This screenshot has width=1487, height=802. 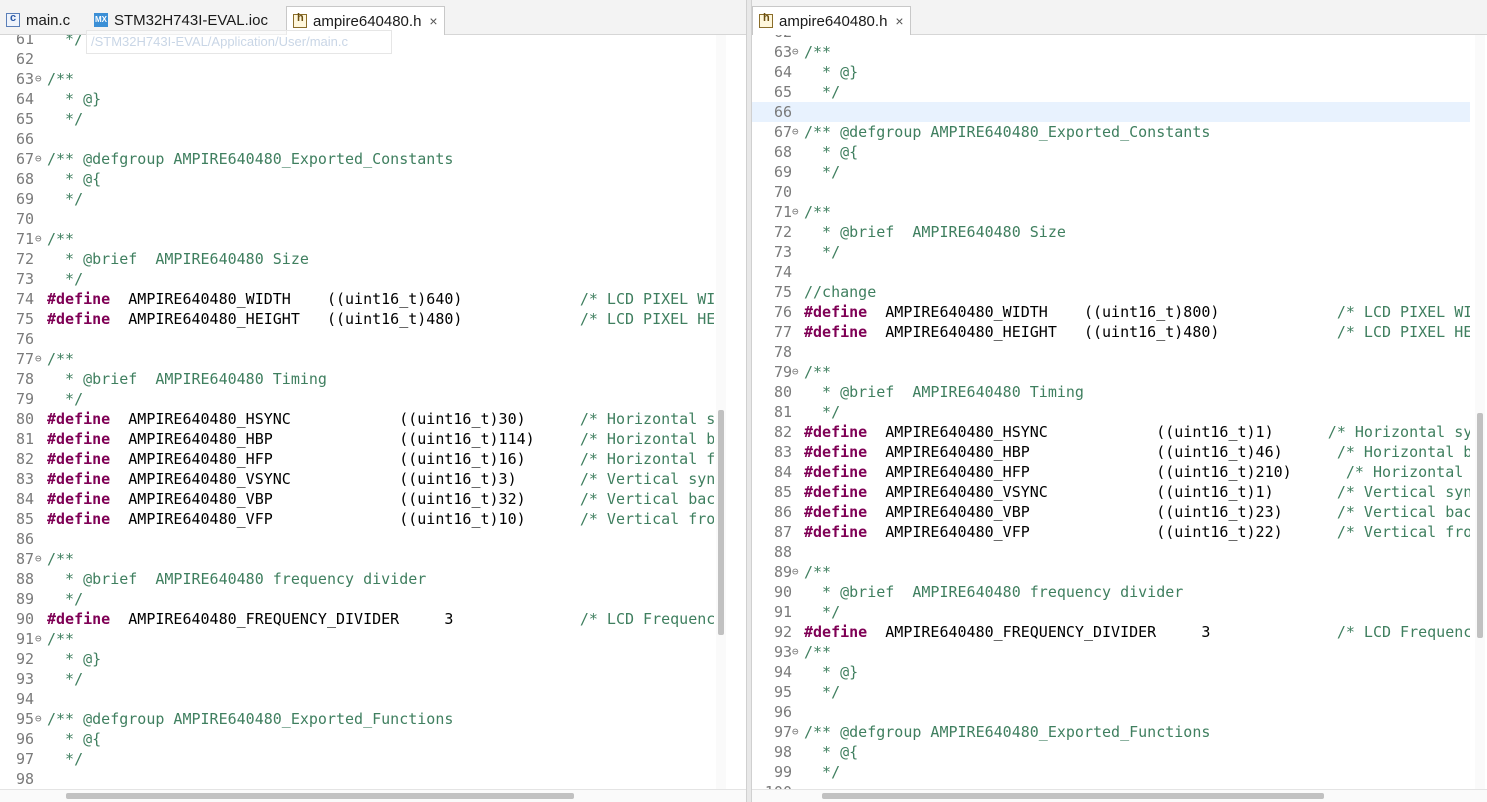 I want to click on code-line: 75 //change, so click(x=1111, y=292).